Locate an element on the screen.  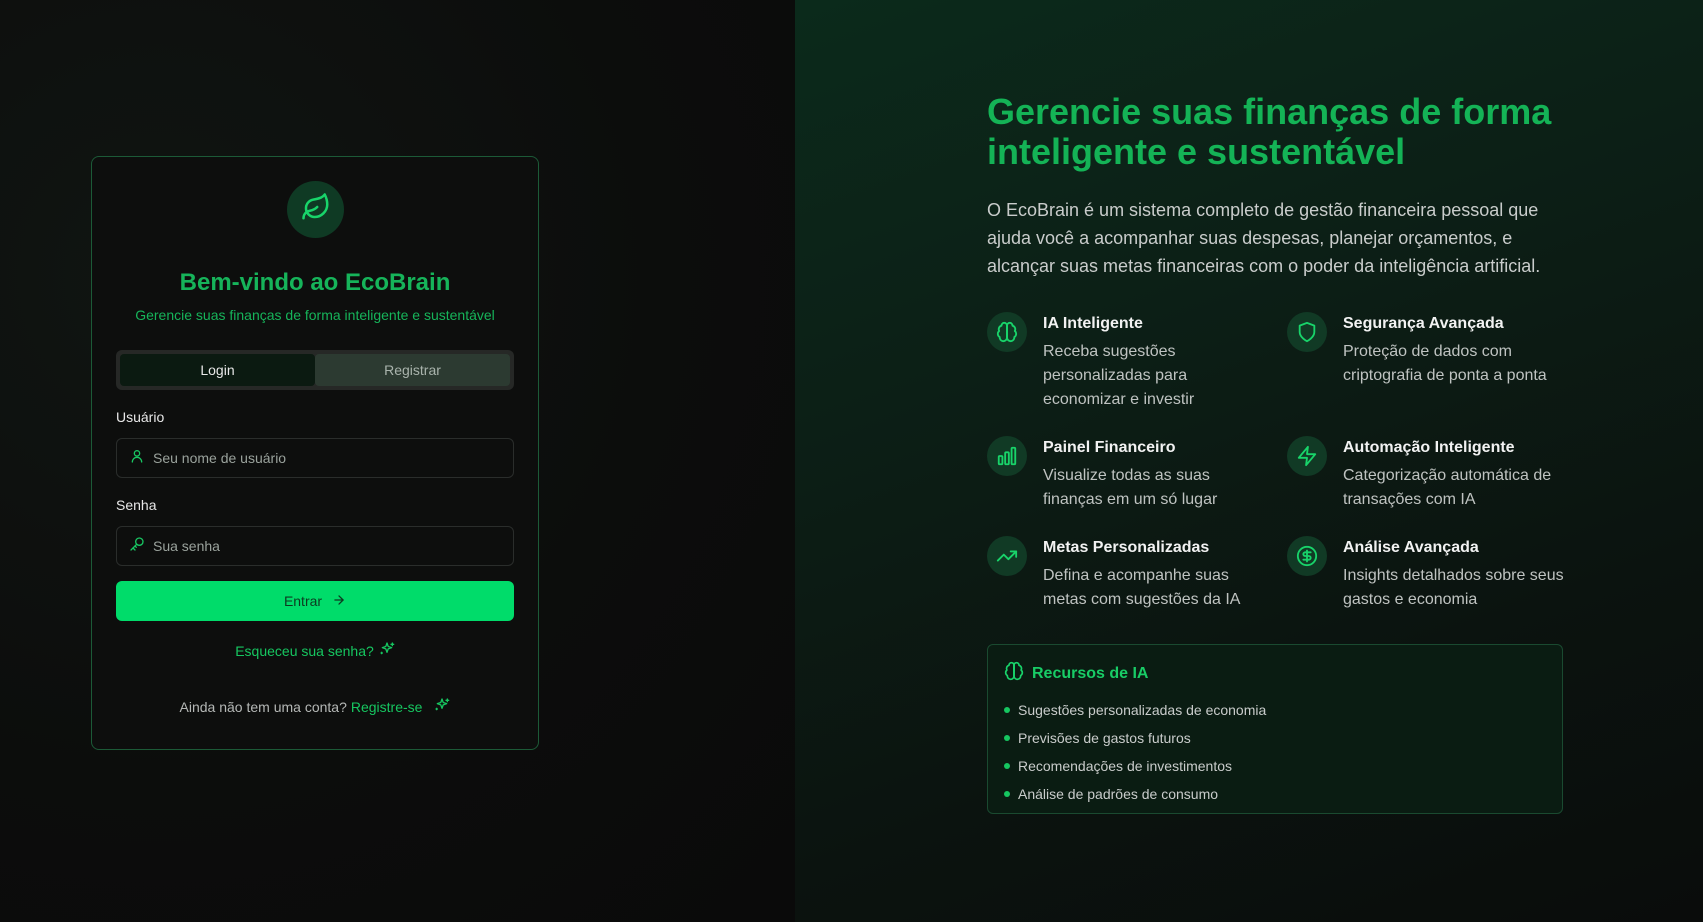
logo is located at coordinates (315, 209).